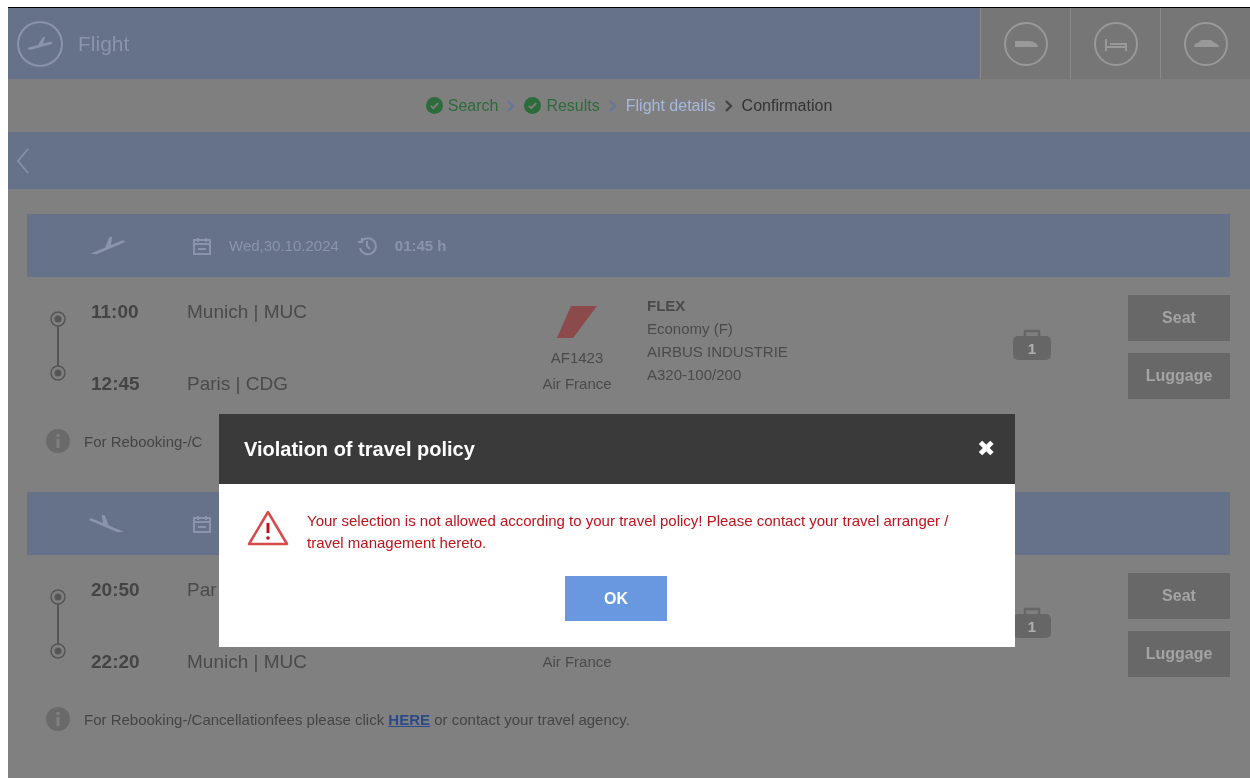  I want to click on departure-time: 20:50, so click(116, 590).